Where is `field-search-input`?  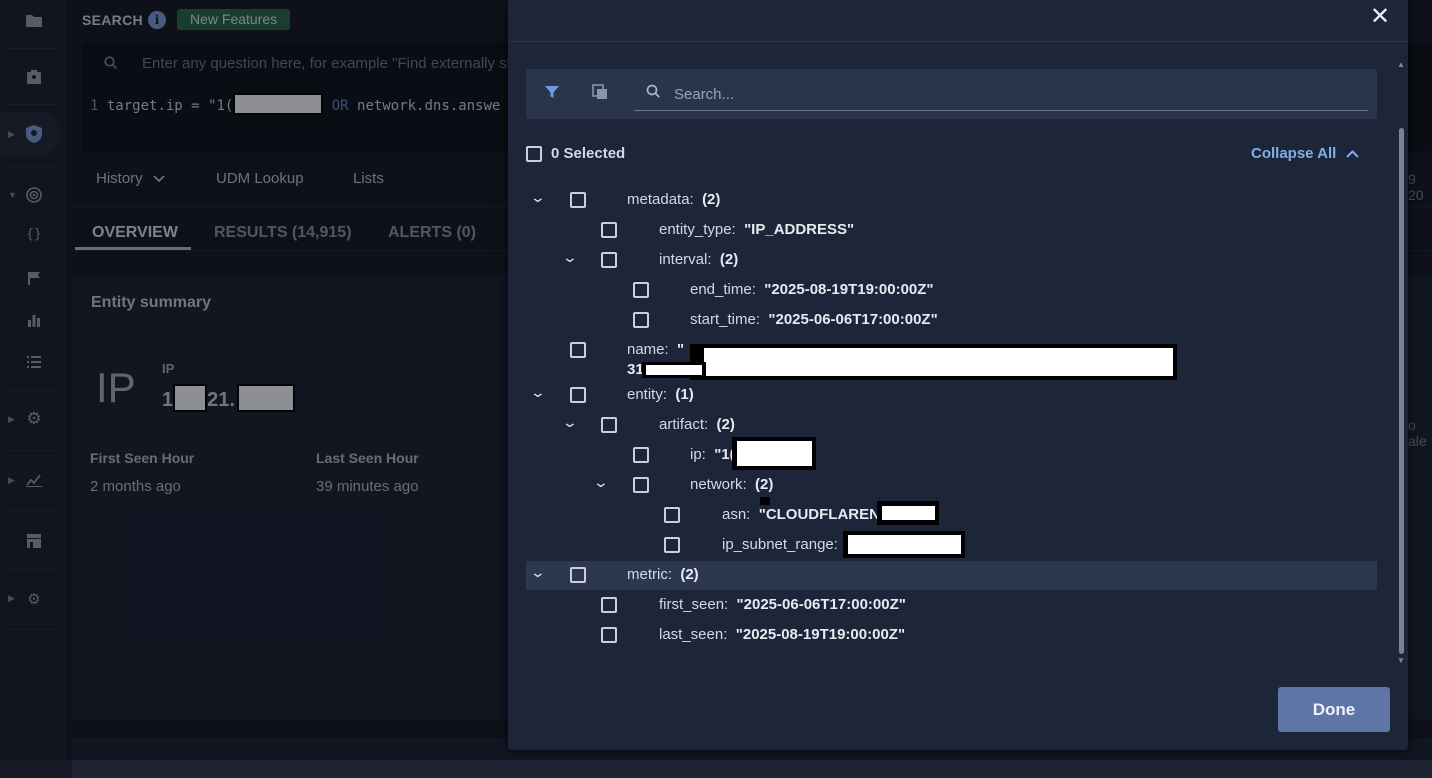
field-search-input is located at coordinates (1014, 94).